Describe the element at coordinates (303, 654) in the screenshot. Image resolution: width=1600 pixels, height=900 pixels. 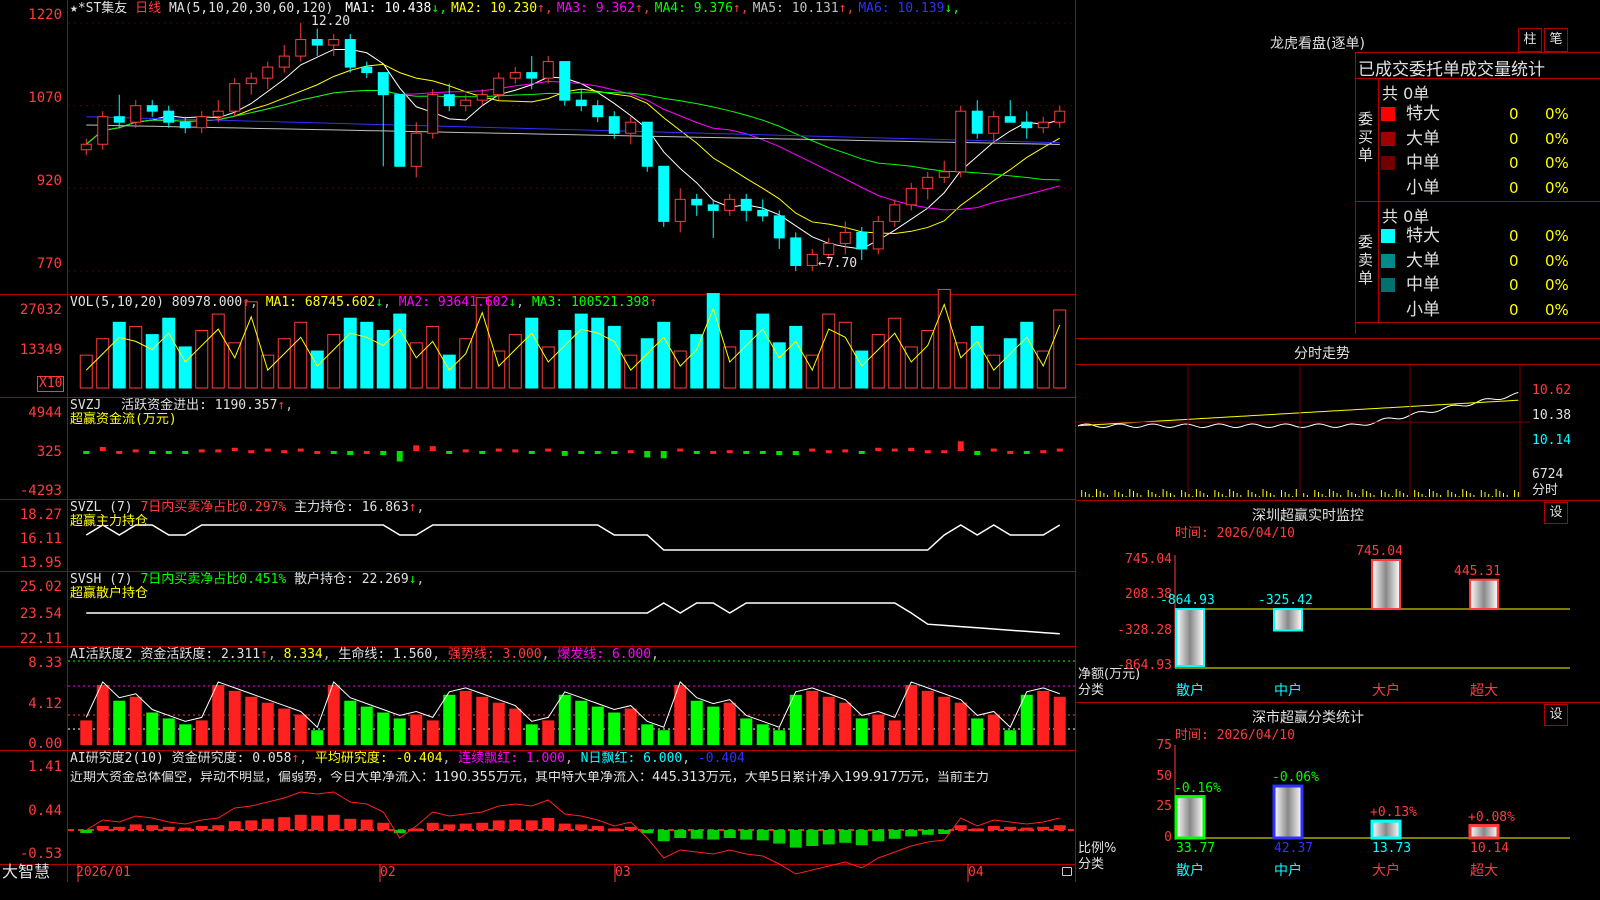
I see `ai1-label2: 8.334` at that location.